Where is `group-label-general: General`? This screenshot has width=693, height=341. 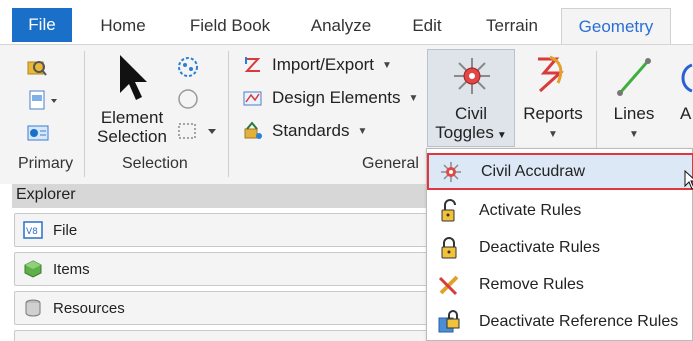 group-label-general: General is located at coordinates (390, 163).